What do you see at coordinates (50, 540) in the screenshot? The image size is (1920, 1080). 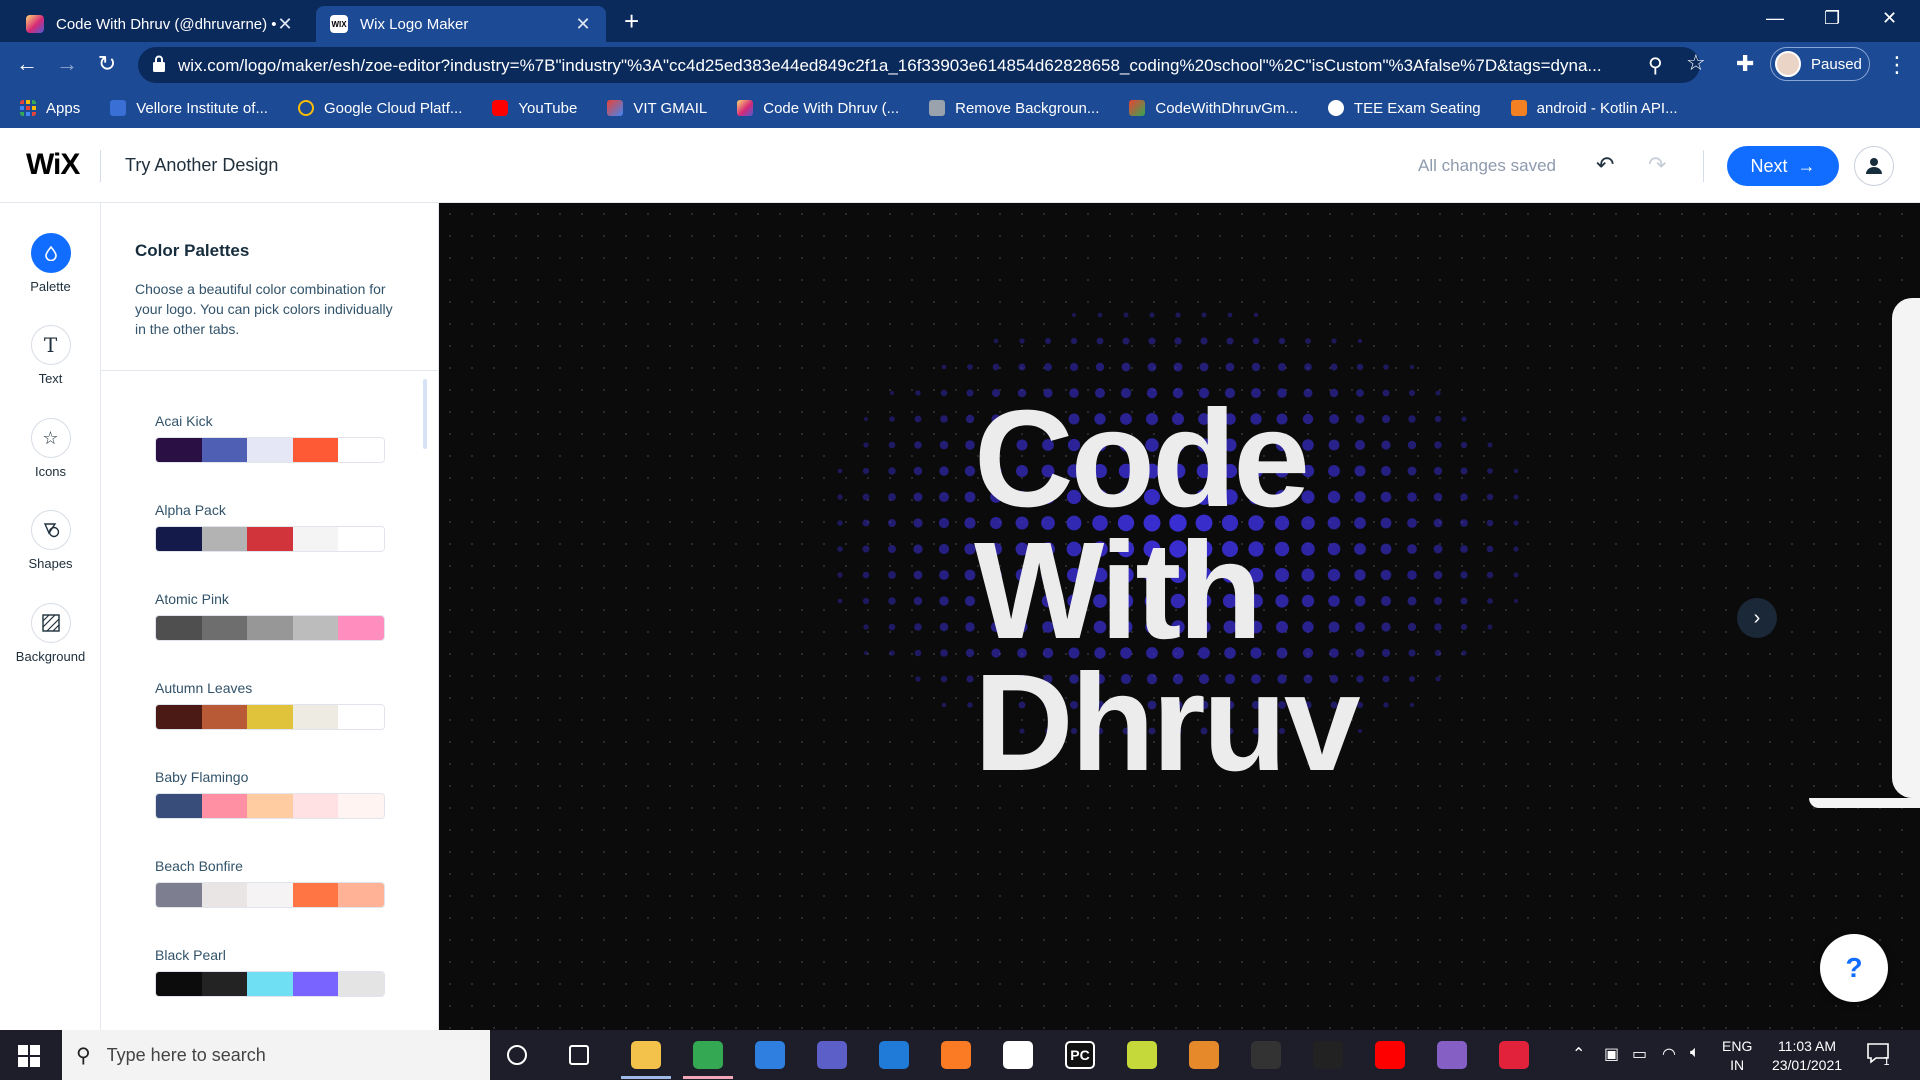 I see `rail-item-shapes: Shapes` at bounding box center [50, 540].